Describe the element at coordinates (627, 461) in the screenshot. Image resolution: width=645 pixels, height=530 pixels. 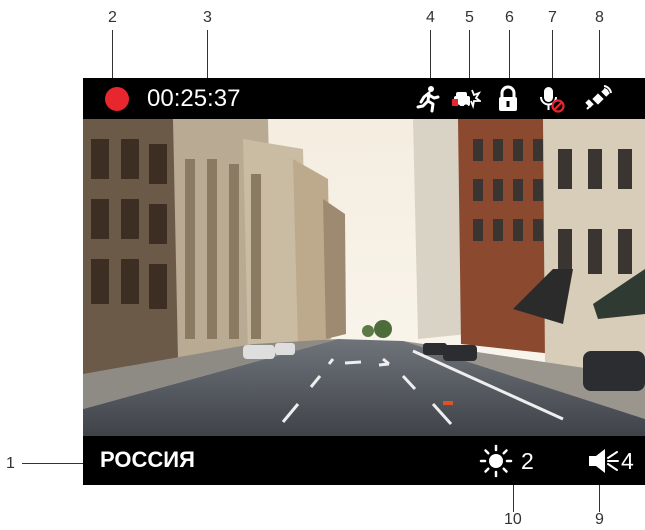
I see `volume-level: 4` at that location.